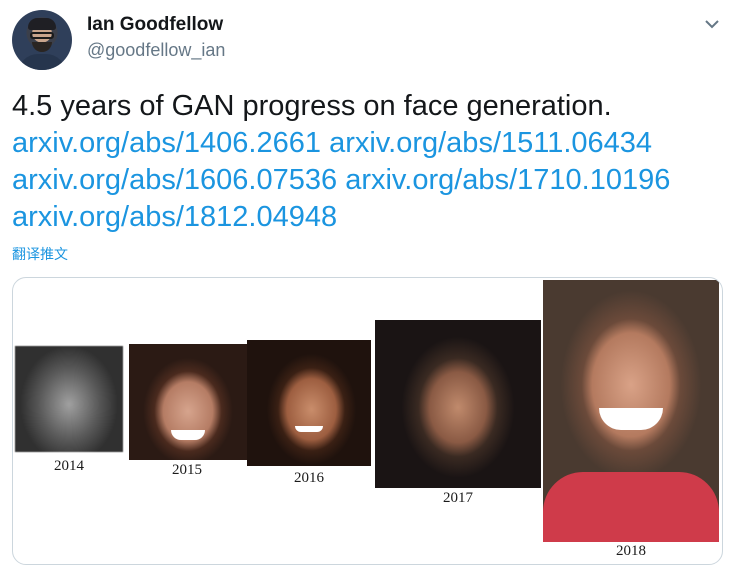  What do you see at coordinates (42, 24) in the screenshot?
I see `avatar-hair` at bounding box center [42, 24].